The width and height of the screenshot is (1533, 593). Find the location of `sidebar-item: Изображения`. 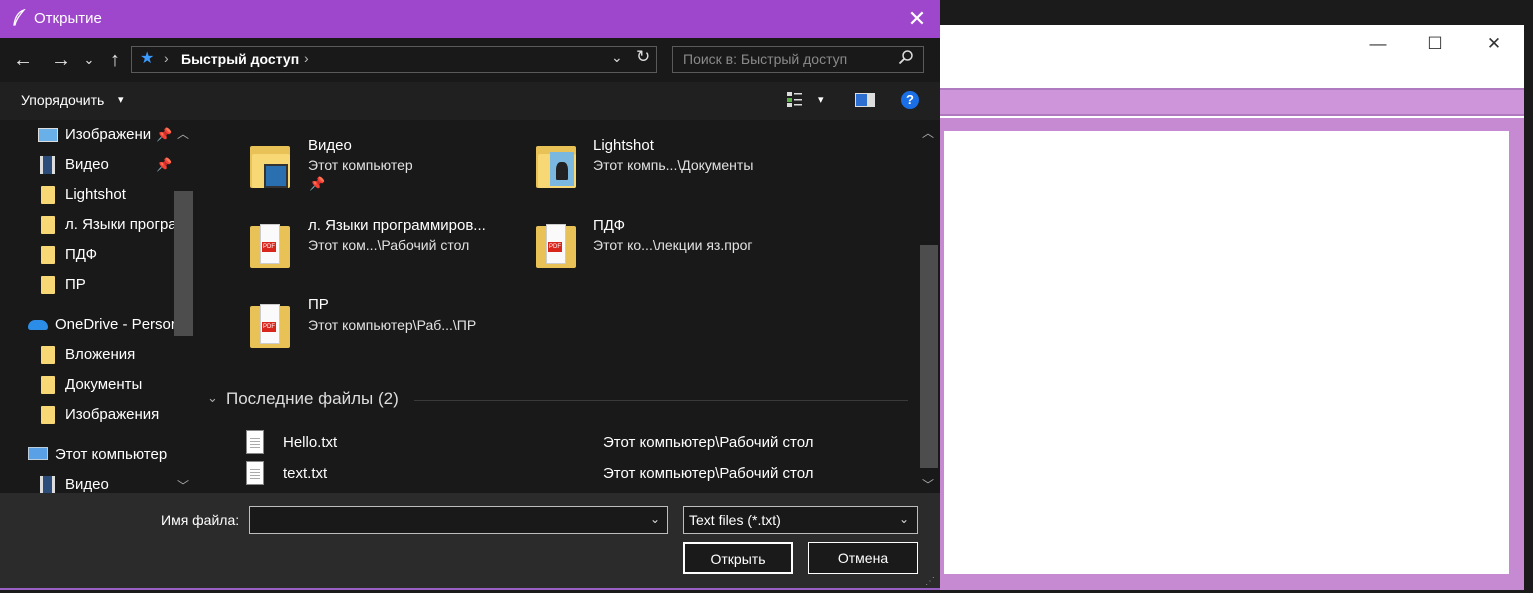

sidebar-item: Изображения is located at coordinates (89, 415).